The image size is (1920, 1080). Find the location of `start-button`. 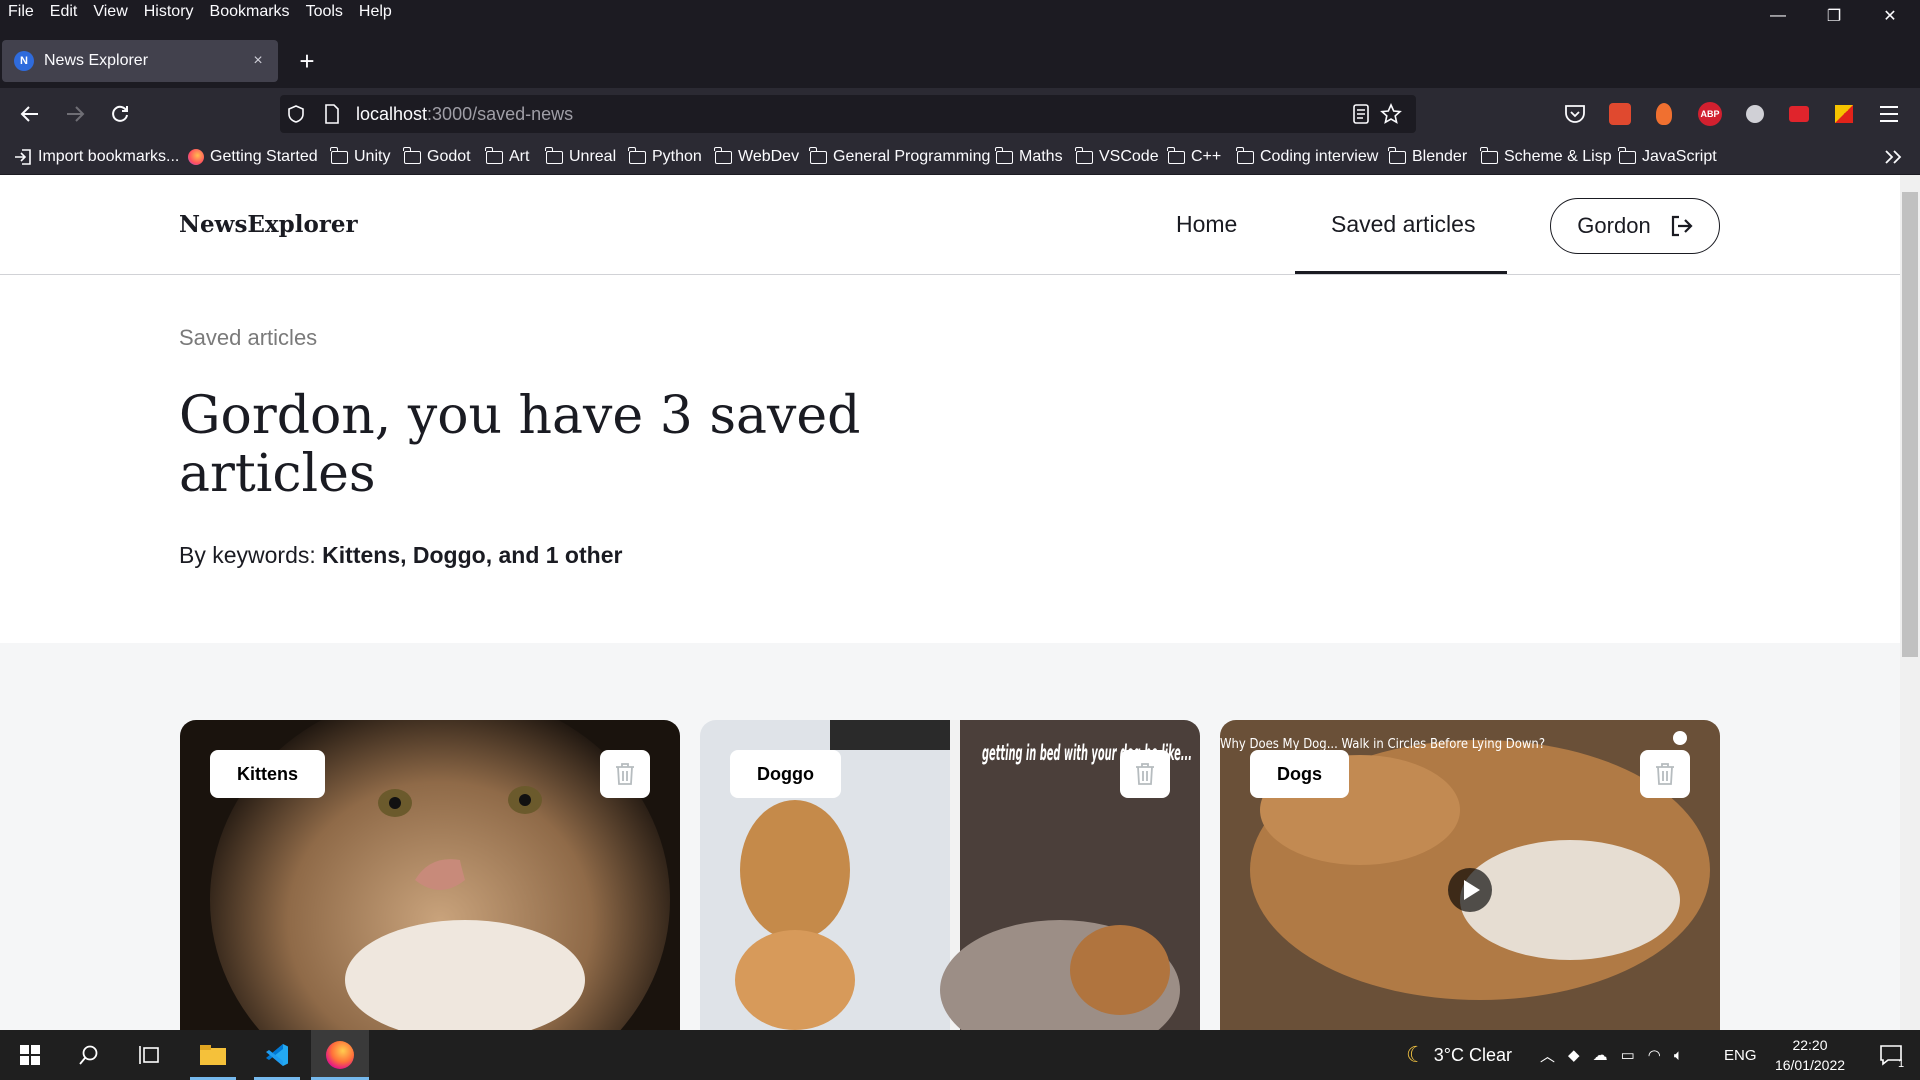

start-button is located at coordinates (30, 1055).